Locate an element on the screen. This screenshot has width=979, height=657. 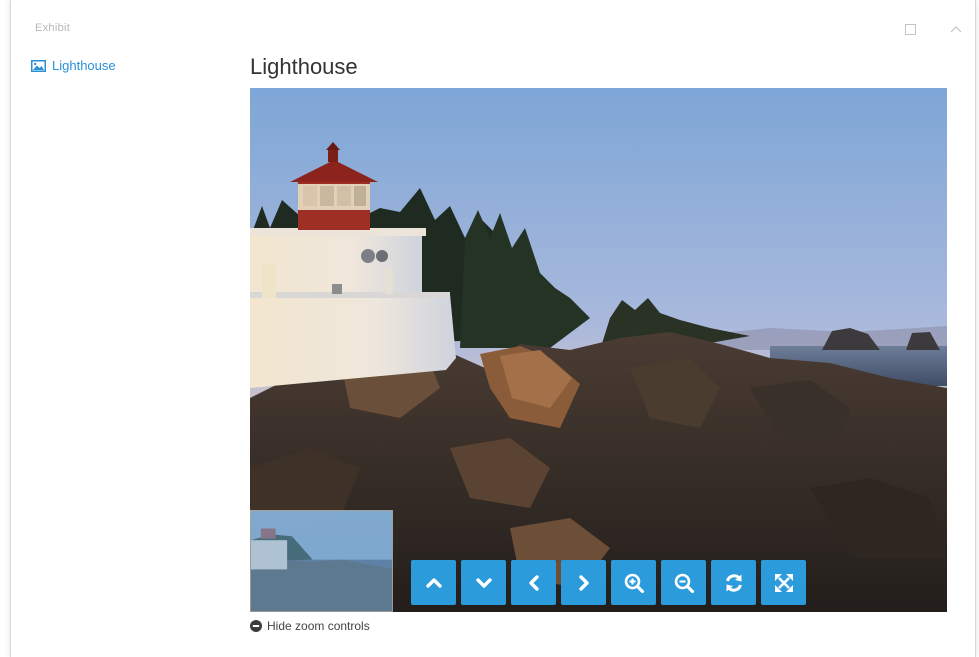
zoom-in-icon is located at coordinates (634, 583).